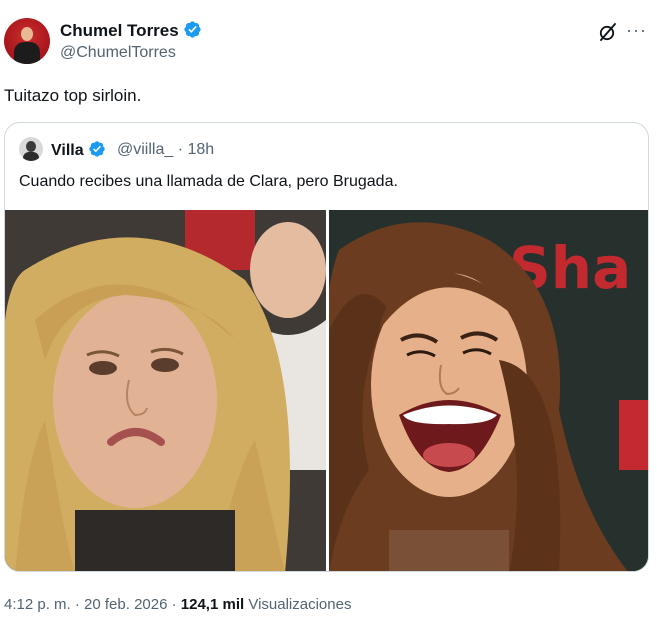 Image resolution: width=657 pixels, height=620 pixels. Describe the element at coordinates (31, 149) in the screenshot. I see `quoted-avatar` at that location.